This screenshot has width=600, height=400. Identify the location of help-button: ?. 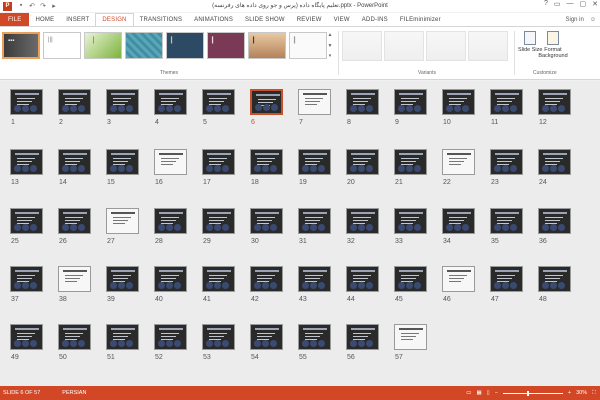
(546, 4).